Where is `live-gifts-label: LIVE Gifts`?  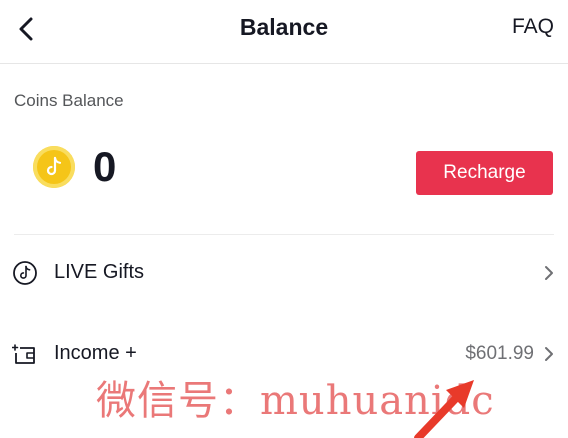 live-gifts-label: LIVE Gifts is located at coordinates (99, 272).